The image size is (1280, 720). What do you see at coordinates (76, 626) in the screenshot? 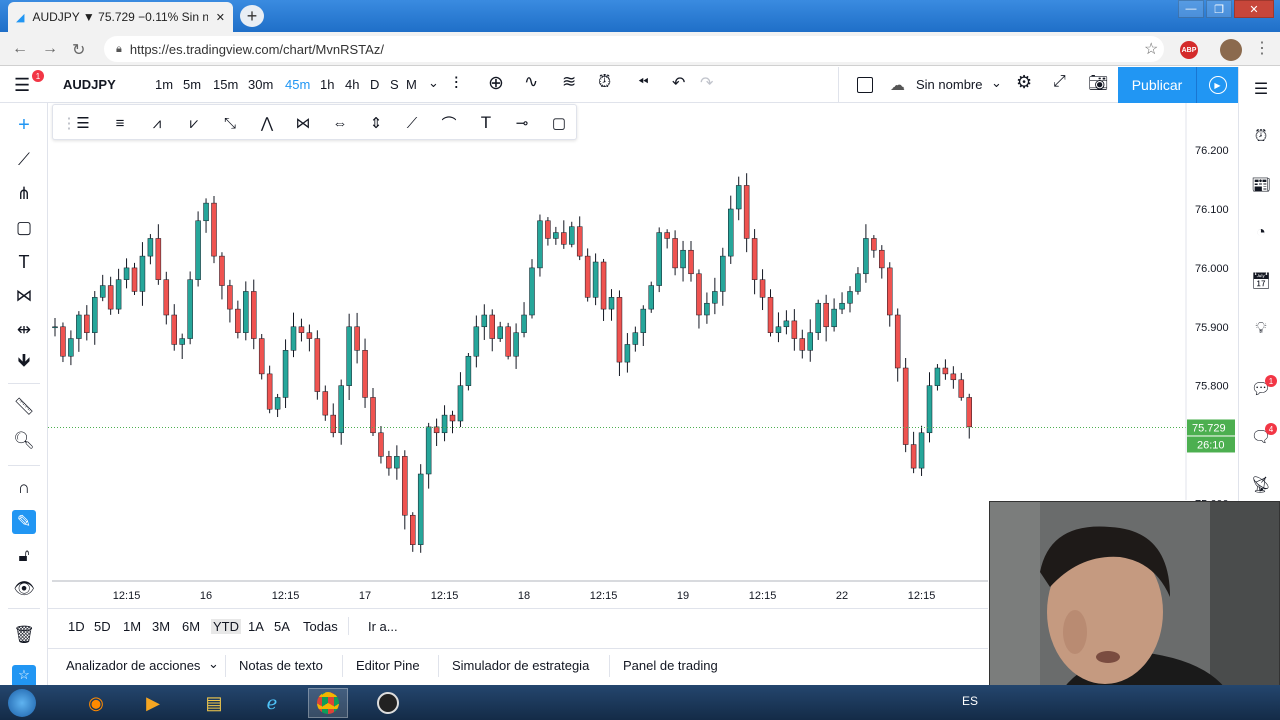
I see `range-1d: 1D` at bounding box center [76, 626].